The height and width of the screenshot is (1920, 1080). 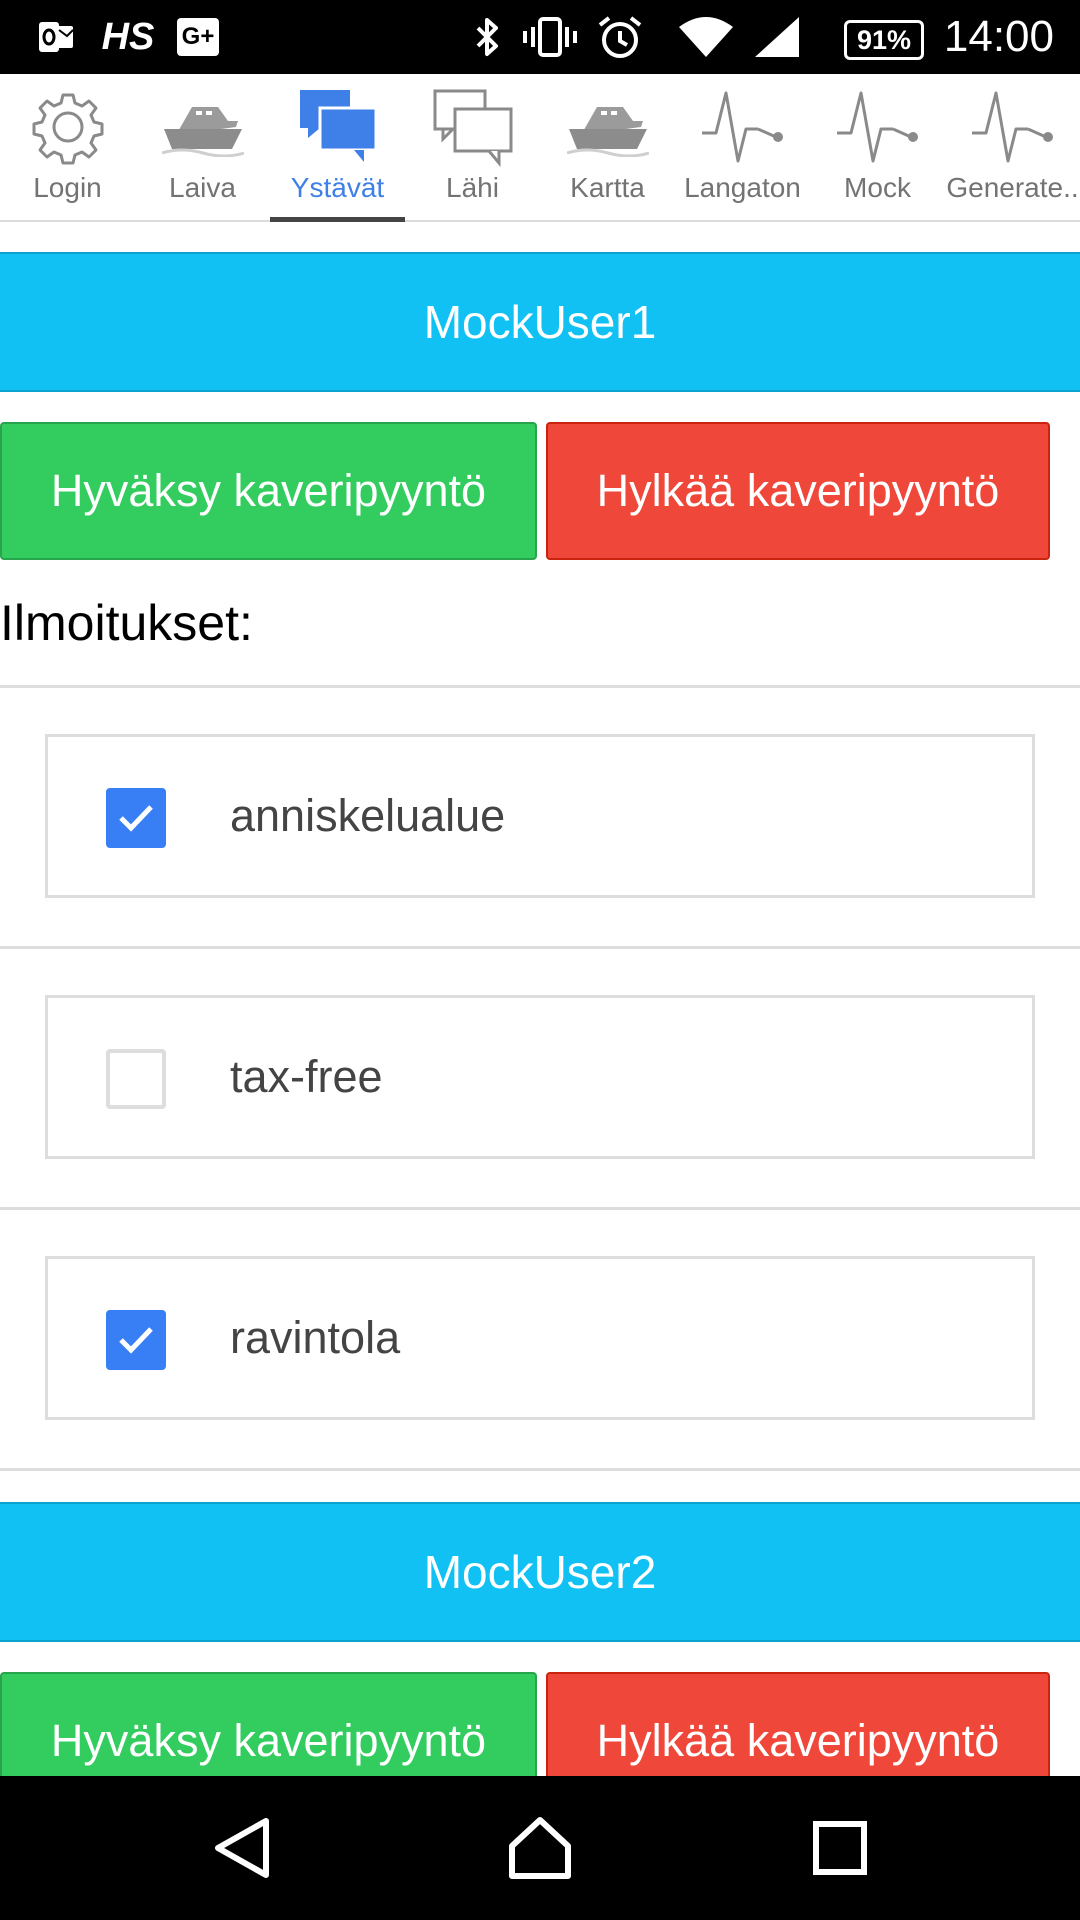 I want to click on tab-lahi: Lähi, so click(x=472, y=147).